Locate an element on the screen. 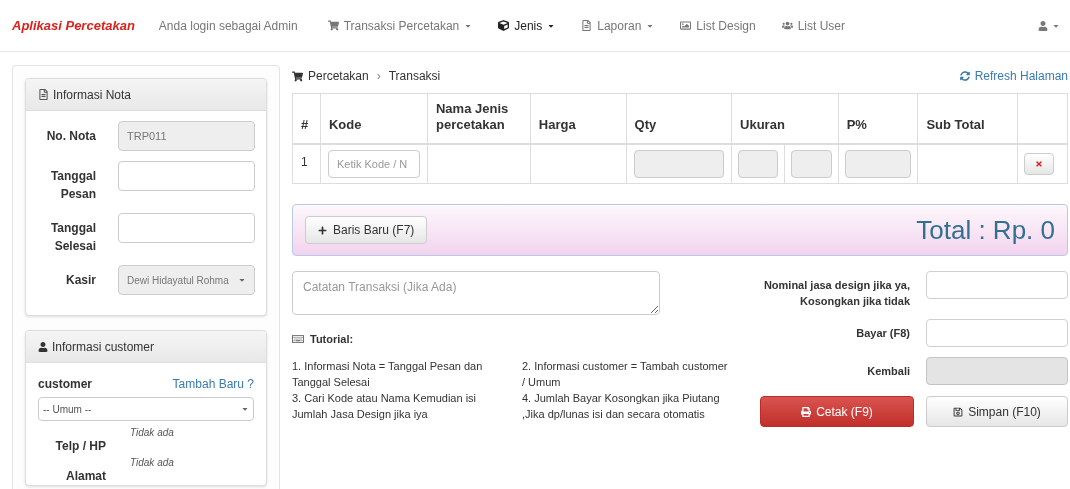 The image size is (1070, 489). add-new-link: Tambah Baru ? is located at coordinates (213, 384).